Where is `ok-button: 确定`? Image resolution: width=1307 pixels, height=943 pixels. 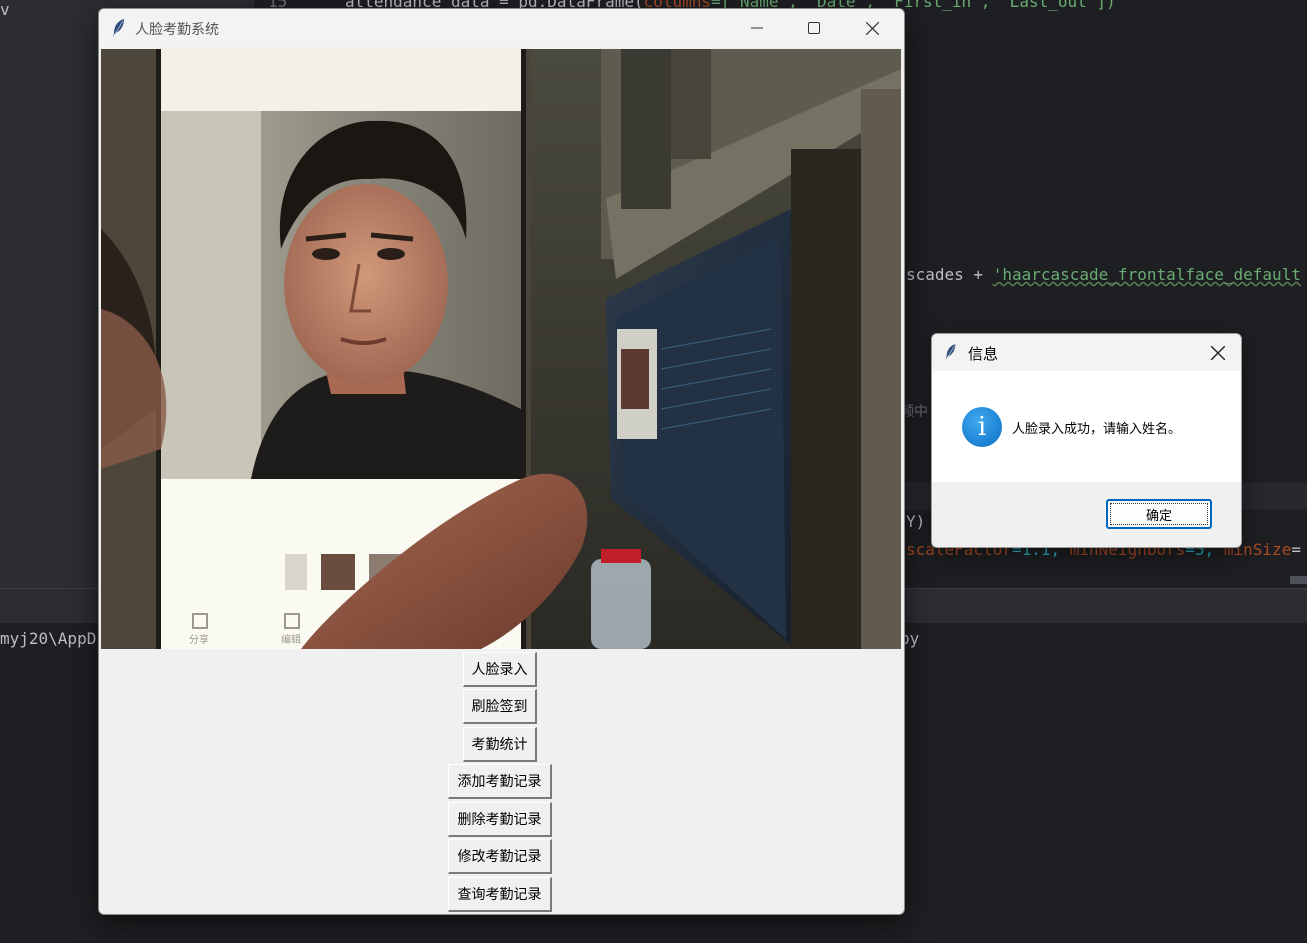
ok-button: 确定 is located at coordinates (1159, 514).